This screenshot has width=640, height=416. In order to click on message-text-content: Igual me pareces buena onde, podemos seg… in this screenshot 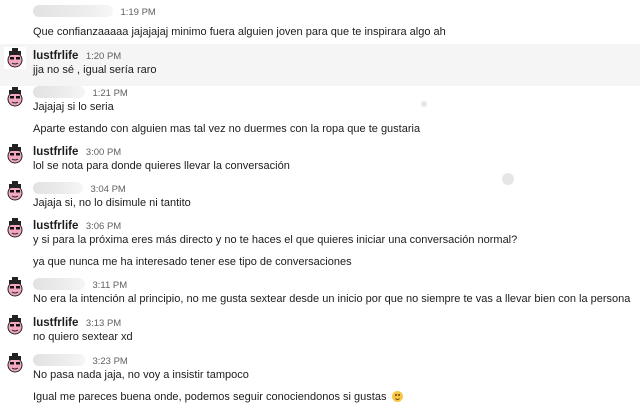, I will do `click(210, 397)`.